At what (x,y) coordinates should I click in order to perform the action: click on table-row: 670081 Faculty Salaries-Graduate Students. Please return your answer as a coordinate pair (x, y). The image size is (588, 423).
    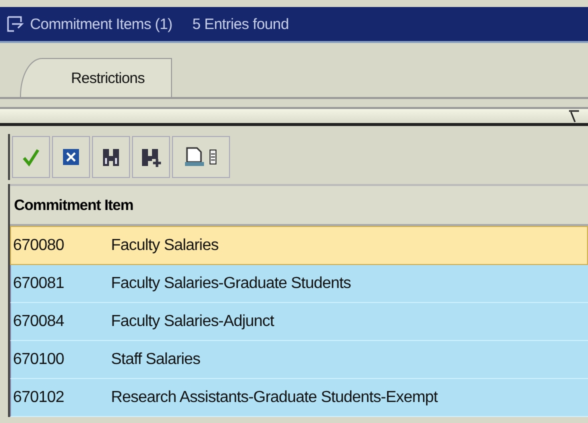
    Looking at the image, I should click on (299, 284).